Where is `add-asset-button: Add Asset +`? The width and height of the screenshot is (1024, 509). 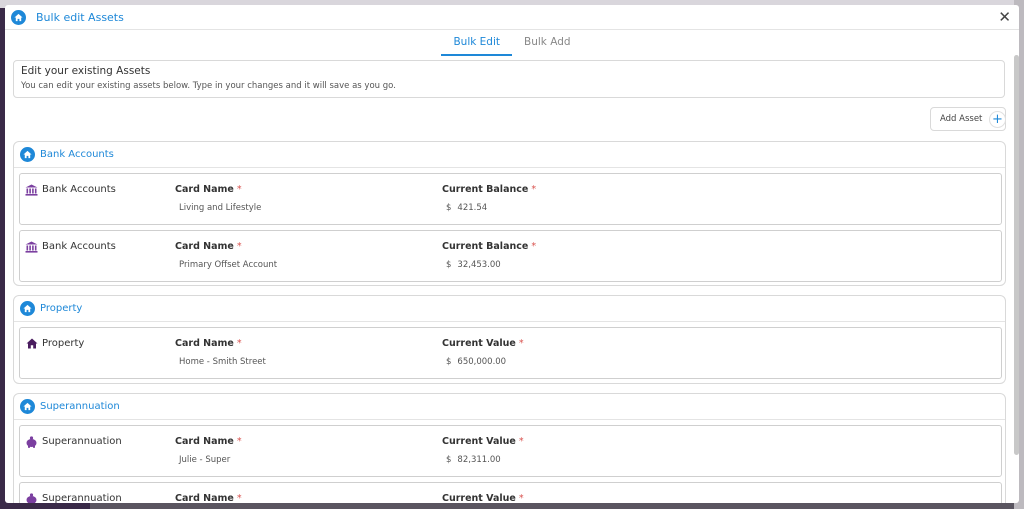
add-asset-button: Add Asset + is located at coordinates (968, 119).